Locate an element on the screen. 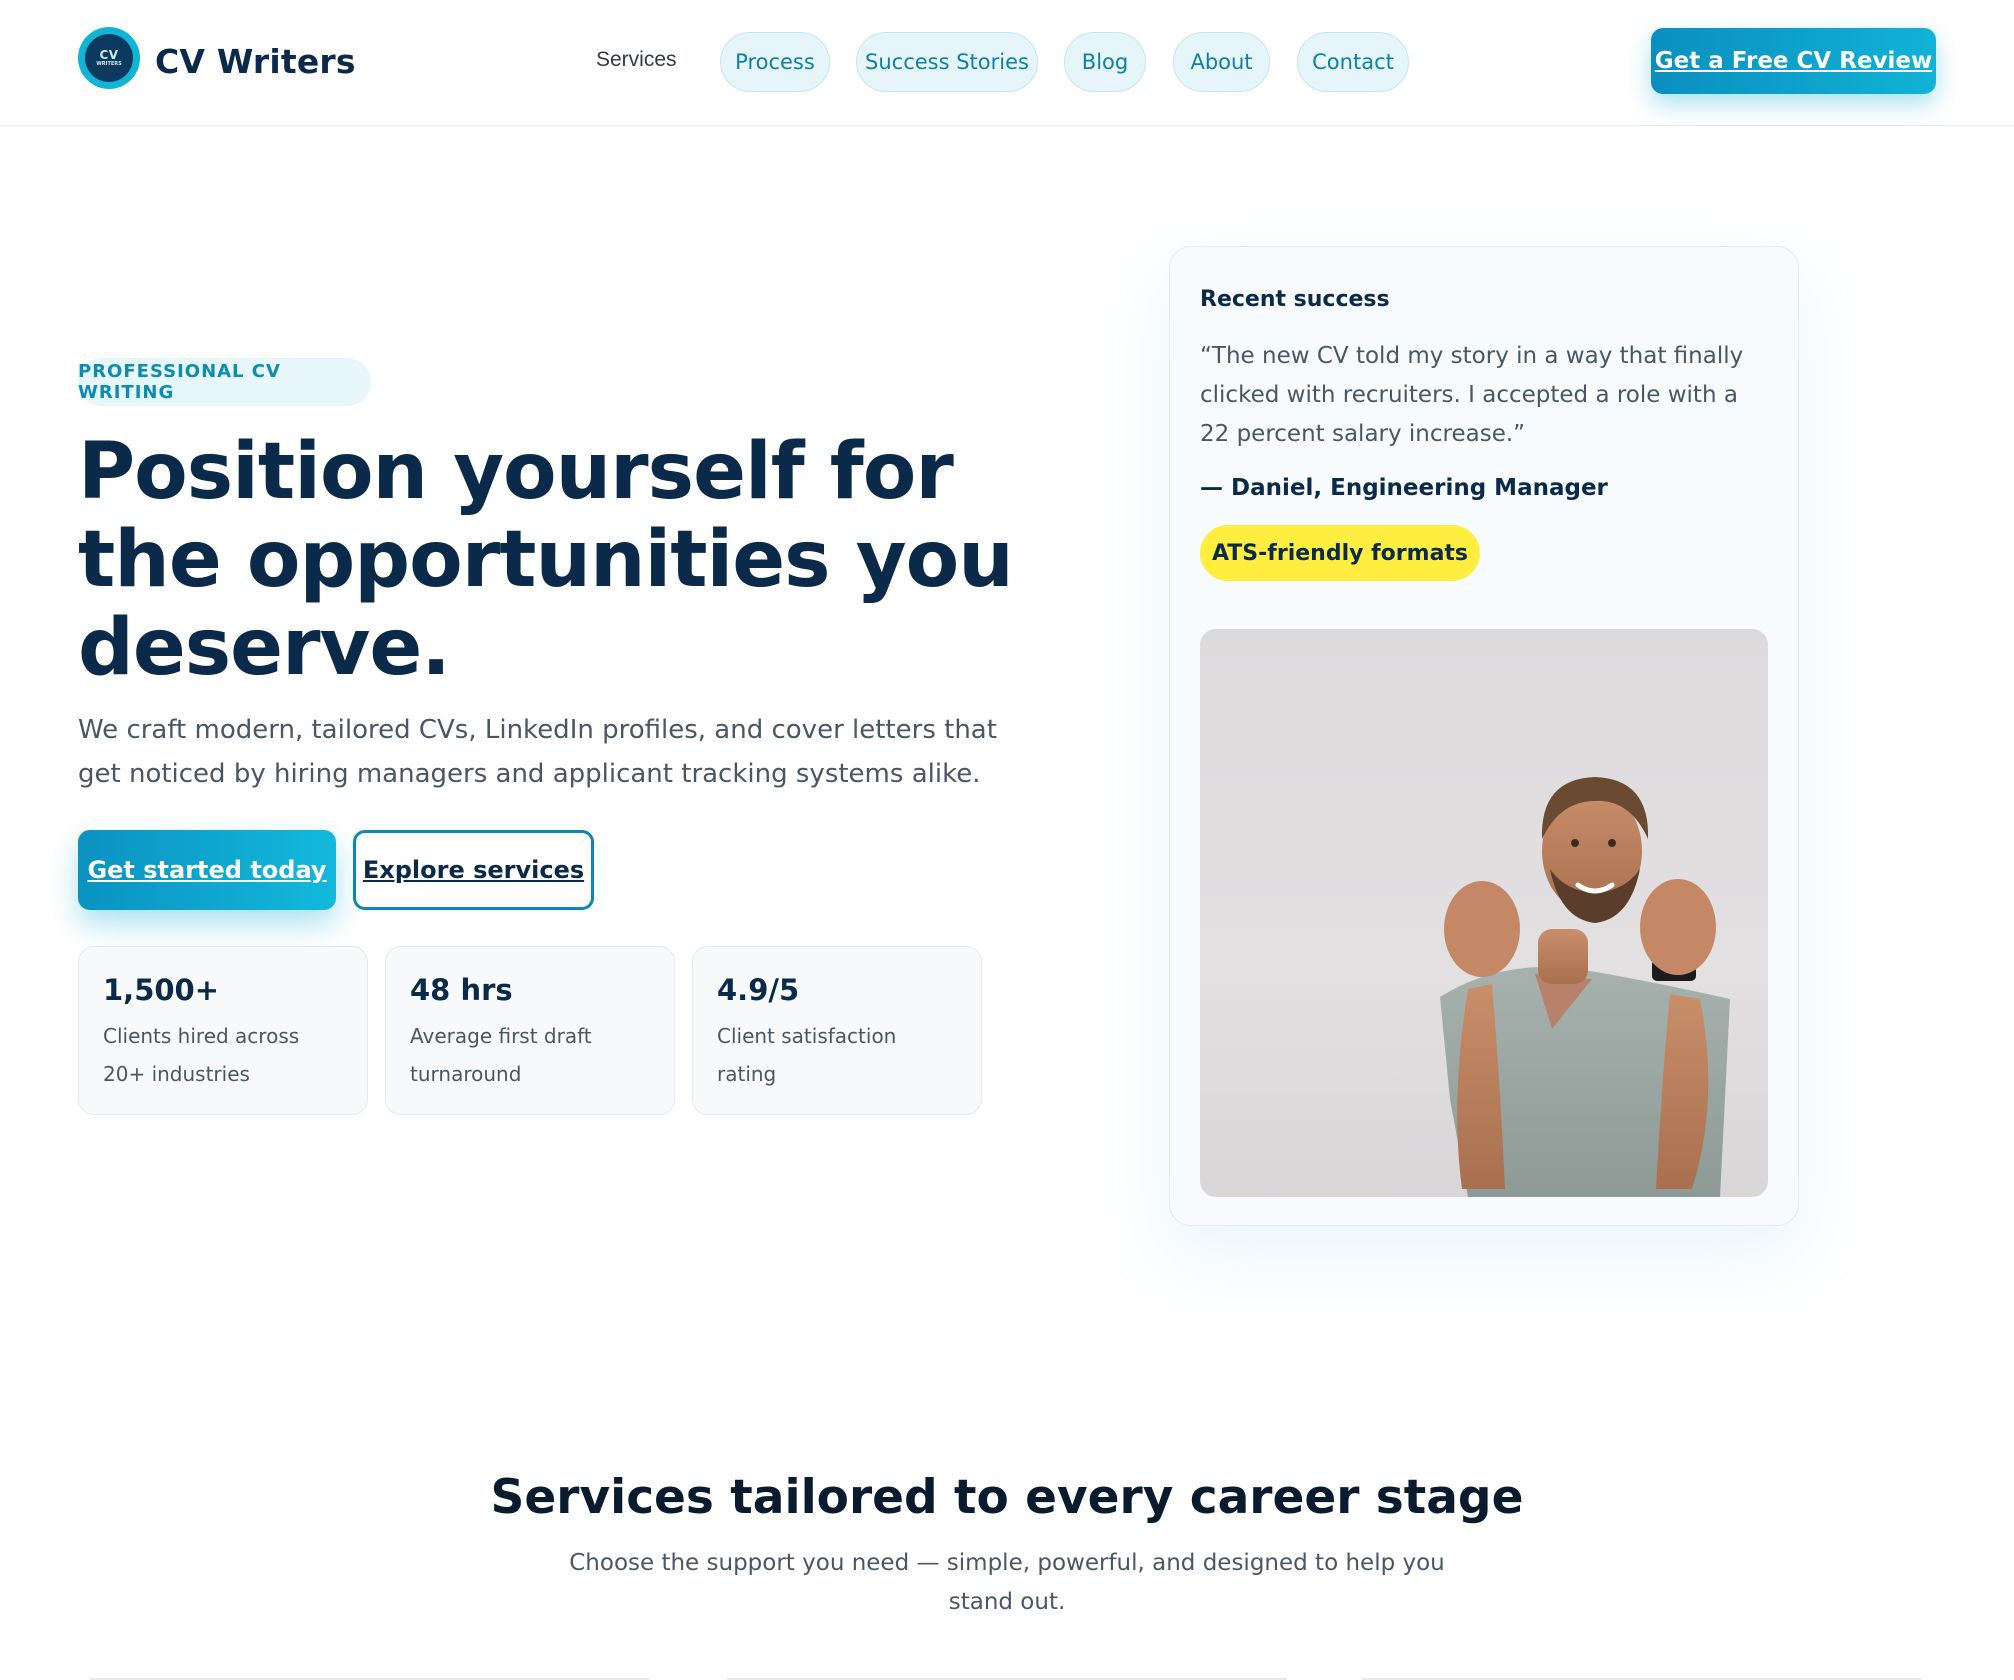  stat-card-satisfaction: 4.9/5 Client satisfaction rating is located at coordinates (837, 1030).